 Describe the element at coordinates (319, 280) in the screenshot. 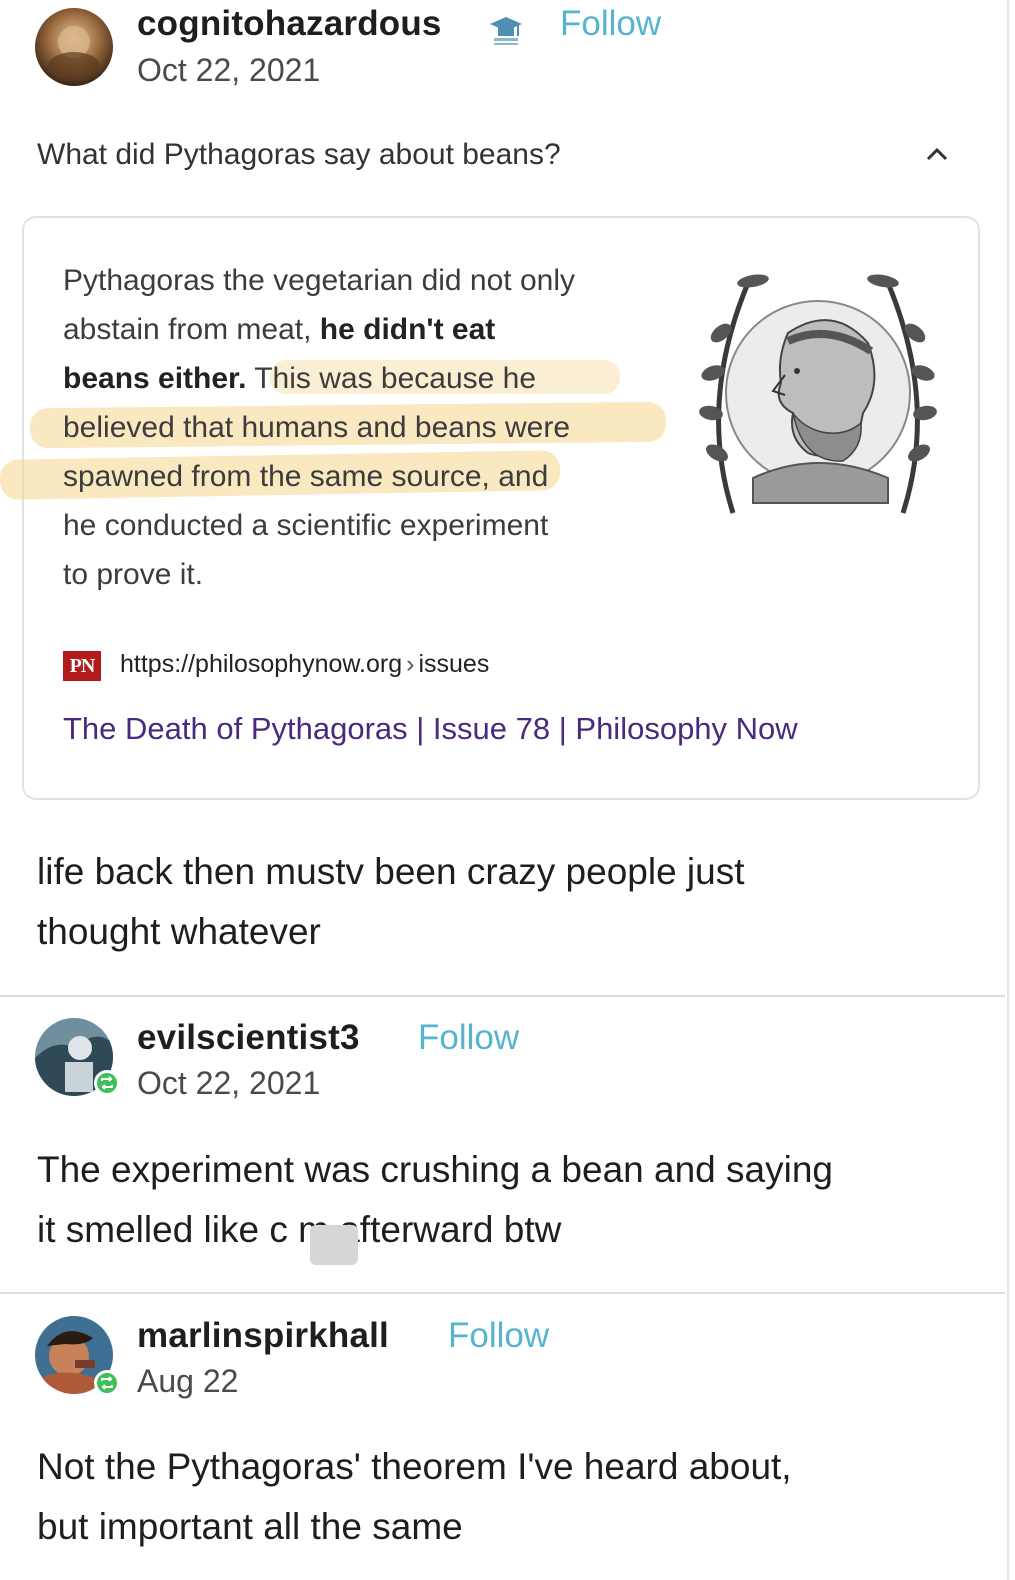

I see `snippet-line: Pythagoras the vegetarian did not only` at that location.